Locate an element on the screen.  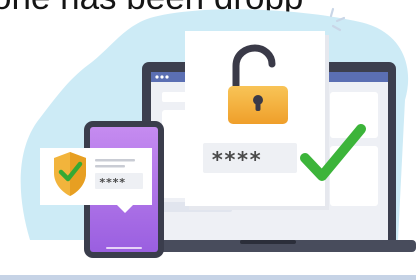
bottom-strip is located at coordinates (208, 277).